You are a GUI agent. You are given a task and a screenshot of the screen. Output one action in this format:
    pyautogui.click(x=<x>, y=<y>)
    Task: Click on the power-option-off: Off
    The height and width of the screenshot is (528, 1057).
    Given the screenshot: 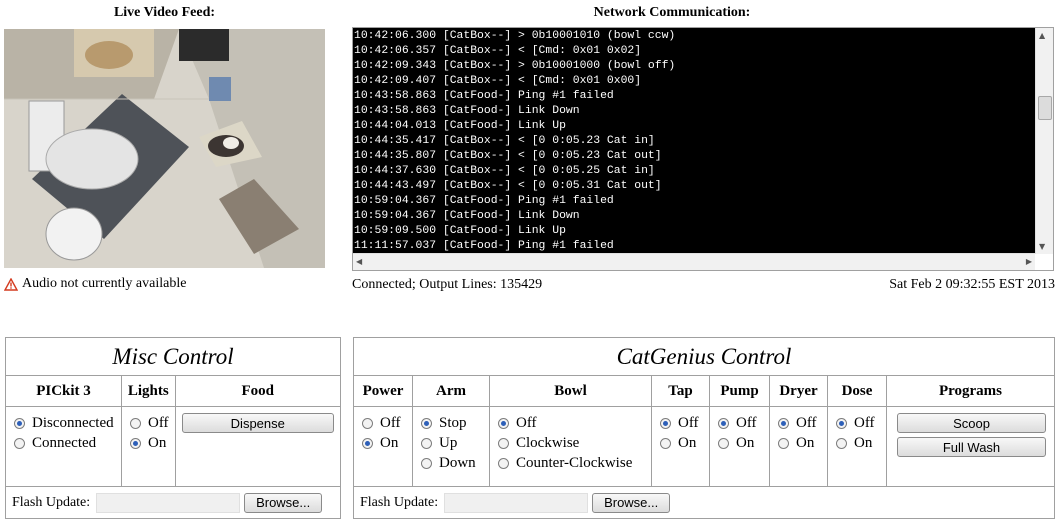 What is the action you would take?
    pyautogui.click(x=384, y=423)
    